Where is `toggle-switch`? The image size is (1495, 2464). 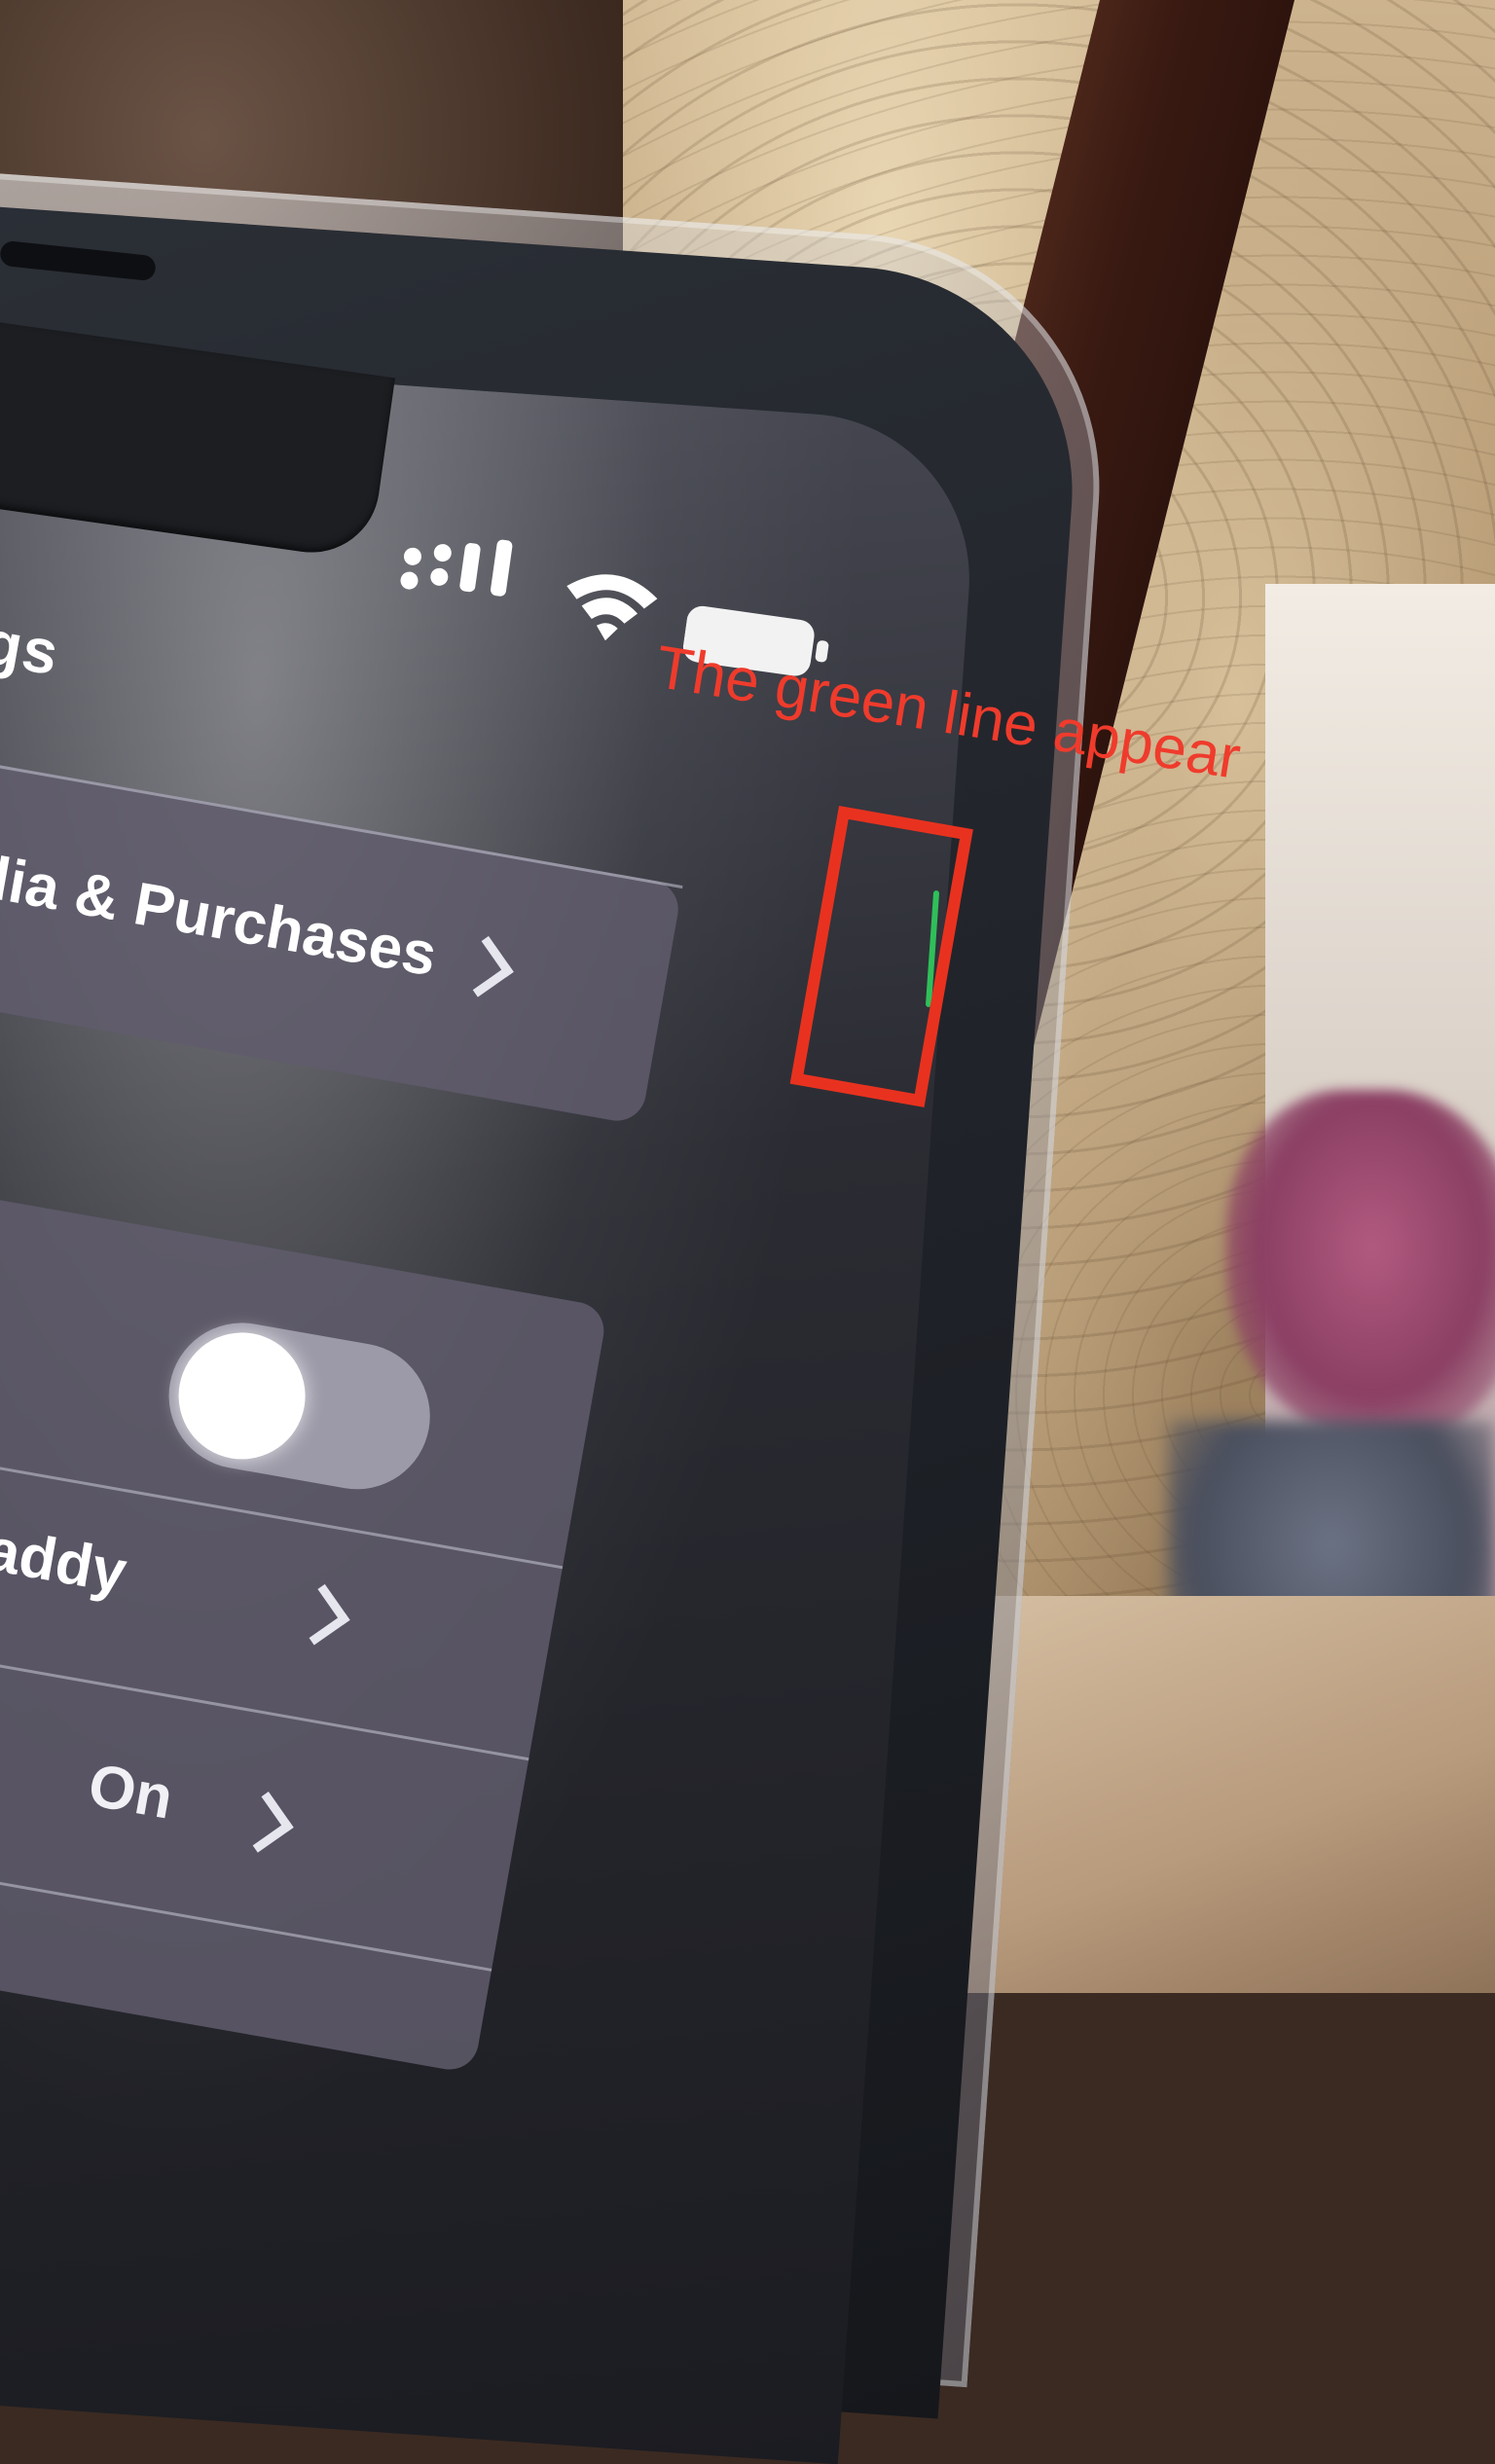
toggle-switch is located at coordinates (299, 1406).